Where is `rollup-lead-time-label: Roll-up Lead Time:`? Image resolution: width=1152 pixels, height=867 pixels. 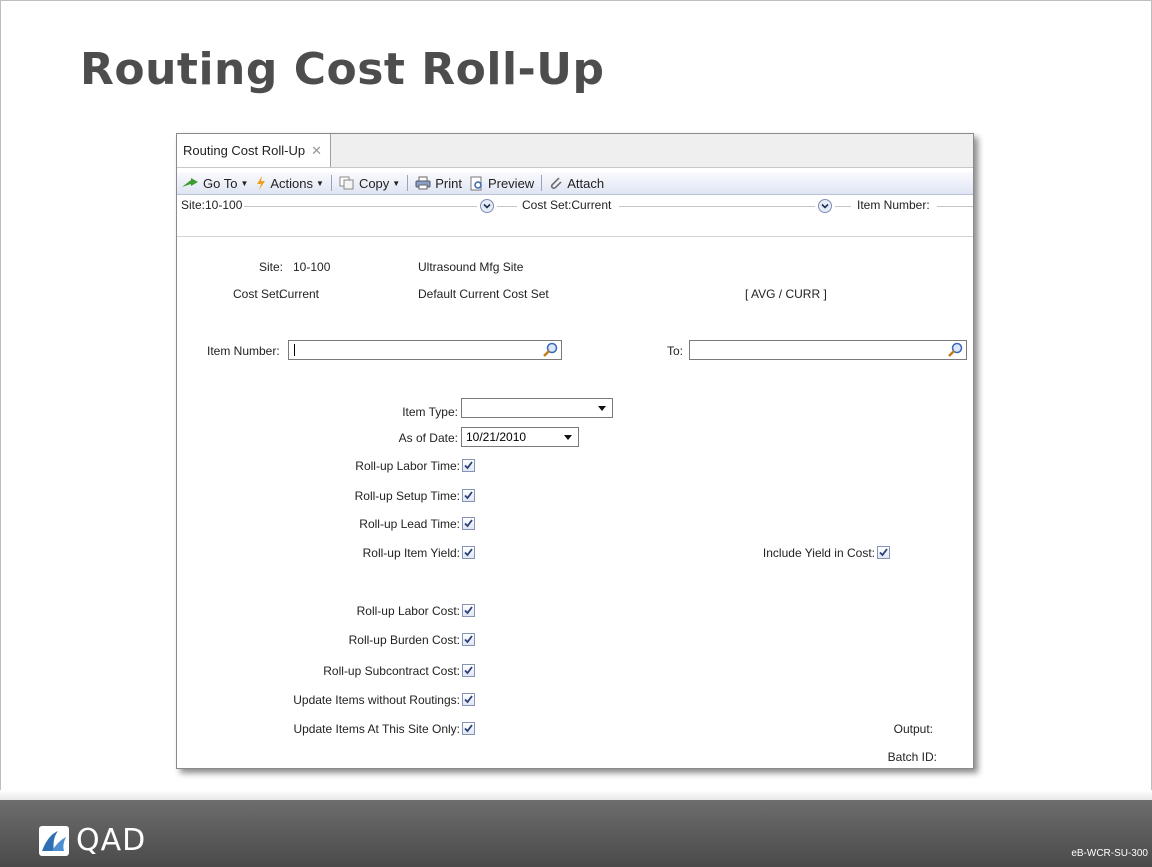
rollup-lead-time-label: Roll-up Lead Time: is located at coordinates (409, 524).